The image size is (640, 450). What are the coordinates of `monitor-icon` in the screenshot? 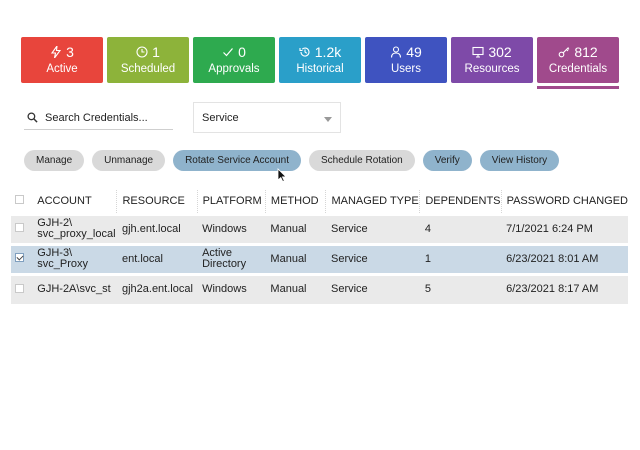 It's located at (478, 52).